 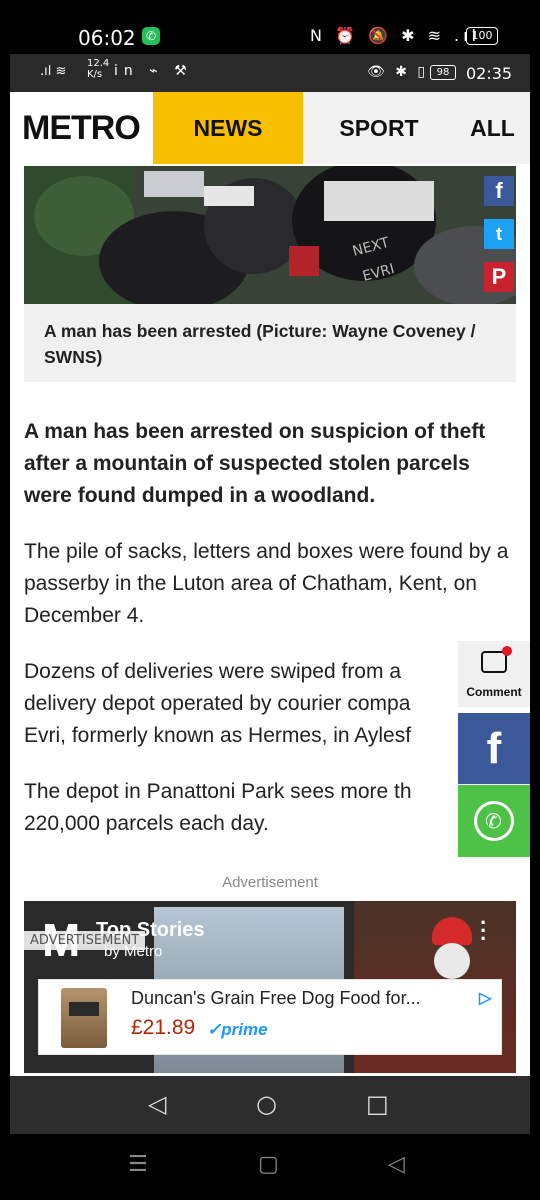 What do you see at coordinates (494, 692) in the screenshot?
I see `comment-label: Comment` at bounding box center [494, 692].